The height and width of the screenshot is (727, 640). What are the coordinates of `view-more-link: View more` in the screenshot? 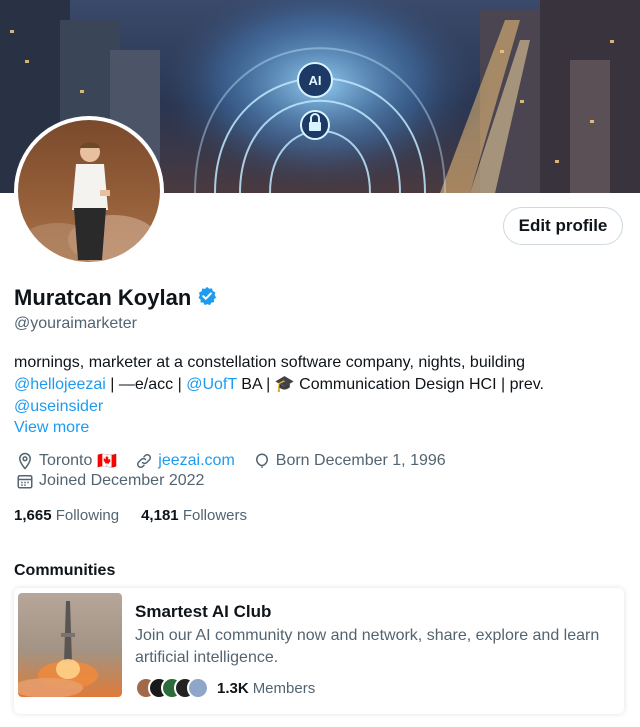 It's located at (51, 428).